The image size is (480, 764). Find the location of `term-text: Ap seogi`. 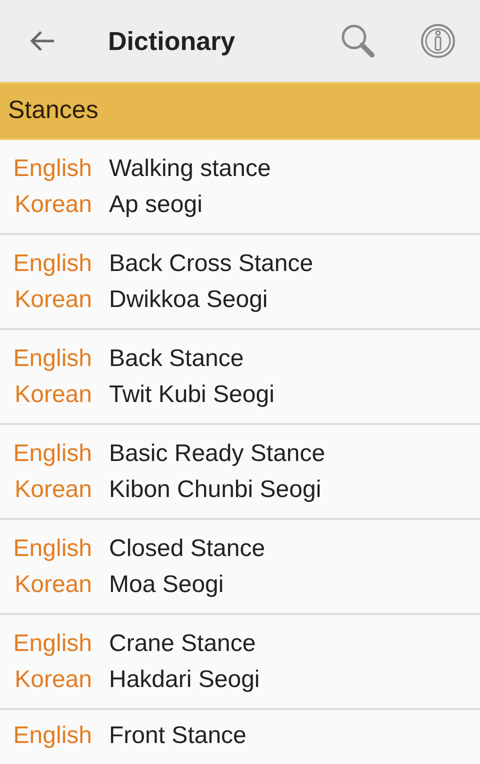

term-text: Ap seogi is located at coordinates (155, 204).